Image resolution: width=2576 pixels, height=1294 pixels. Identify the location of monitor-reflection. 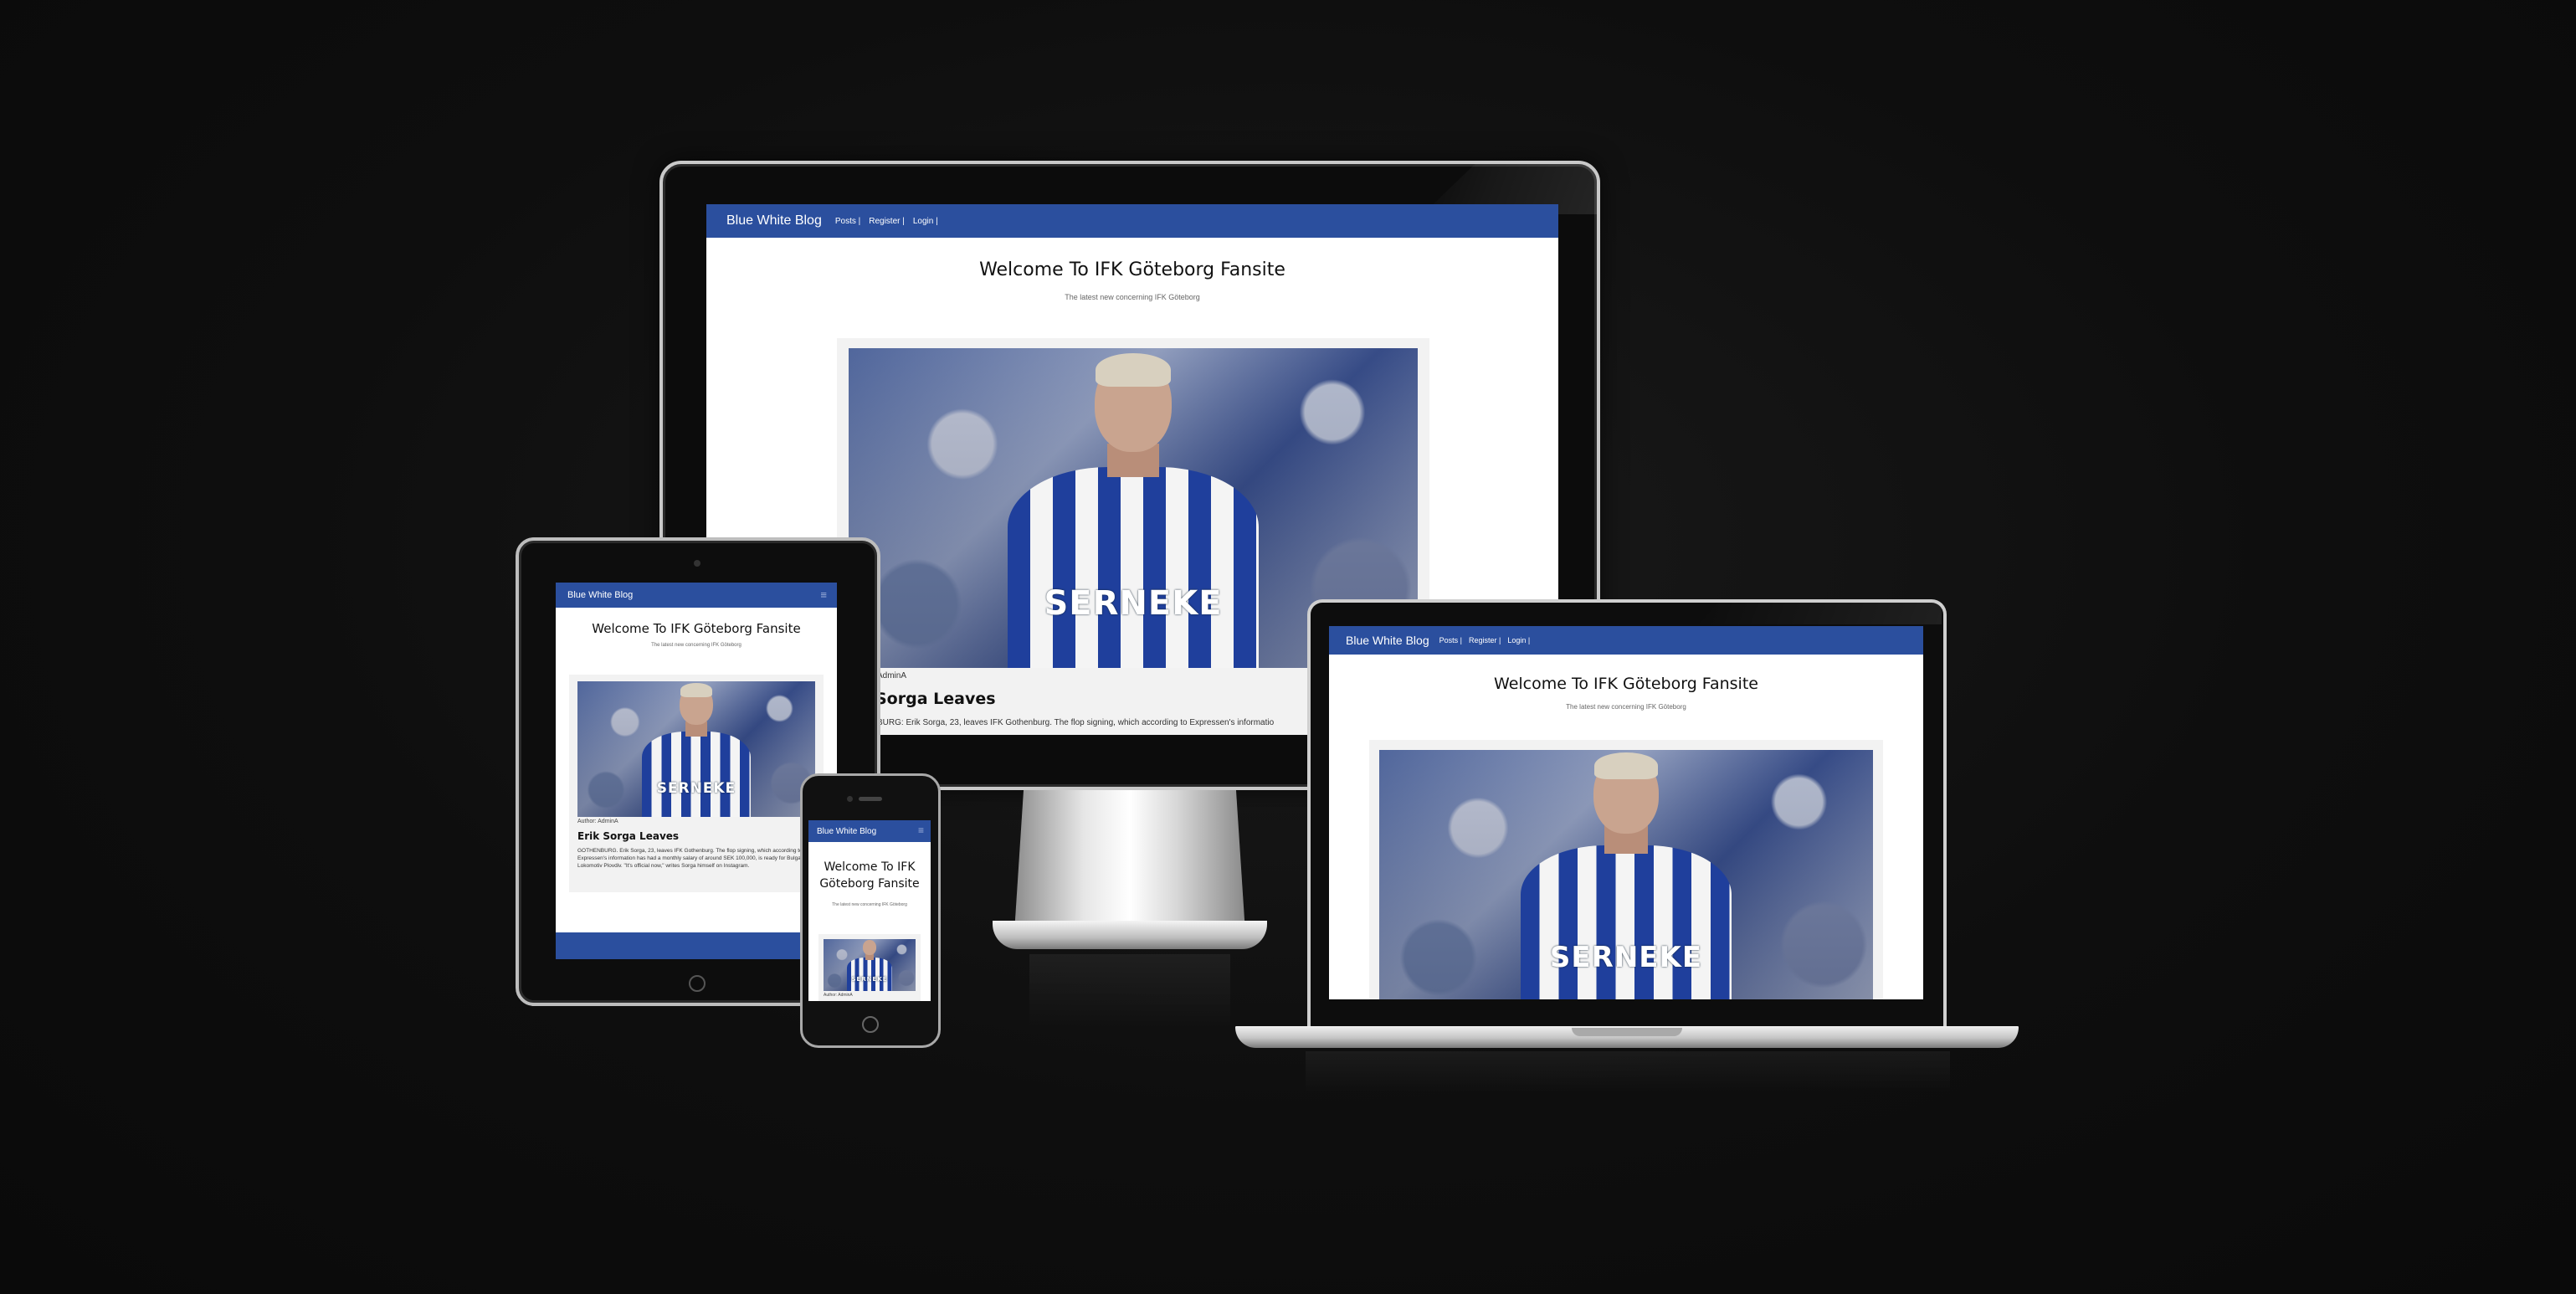
(1129, 992).